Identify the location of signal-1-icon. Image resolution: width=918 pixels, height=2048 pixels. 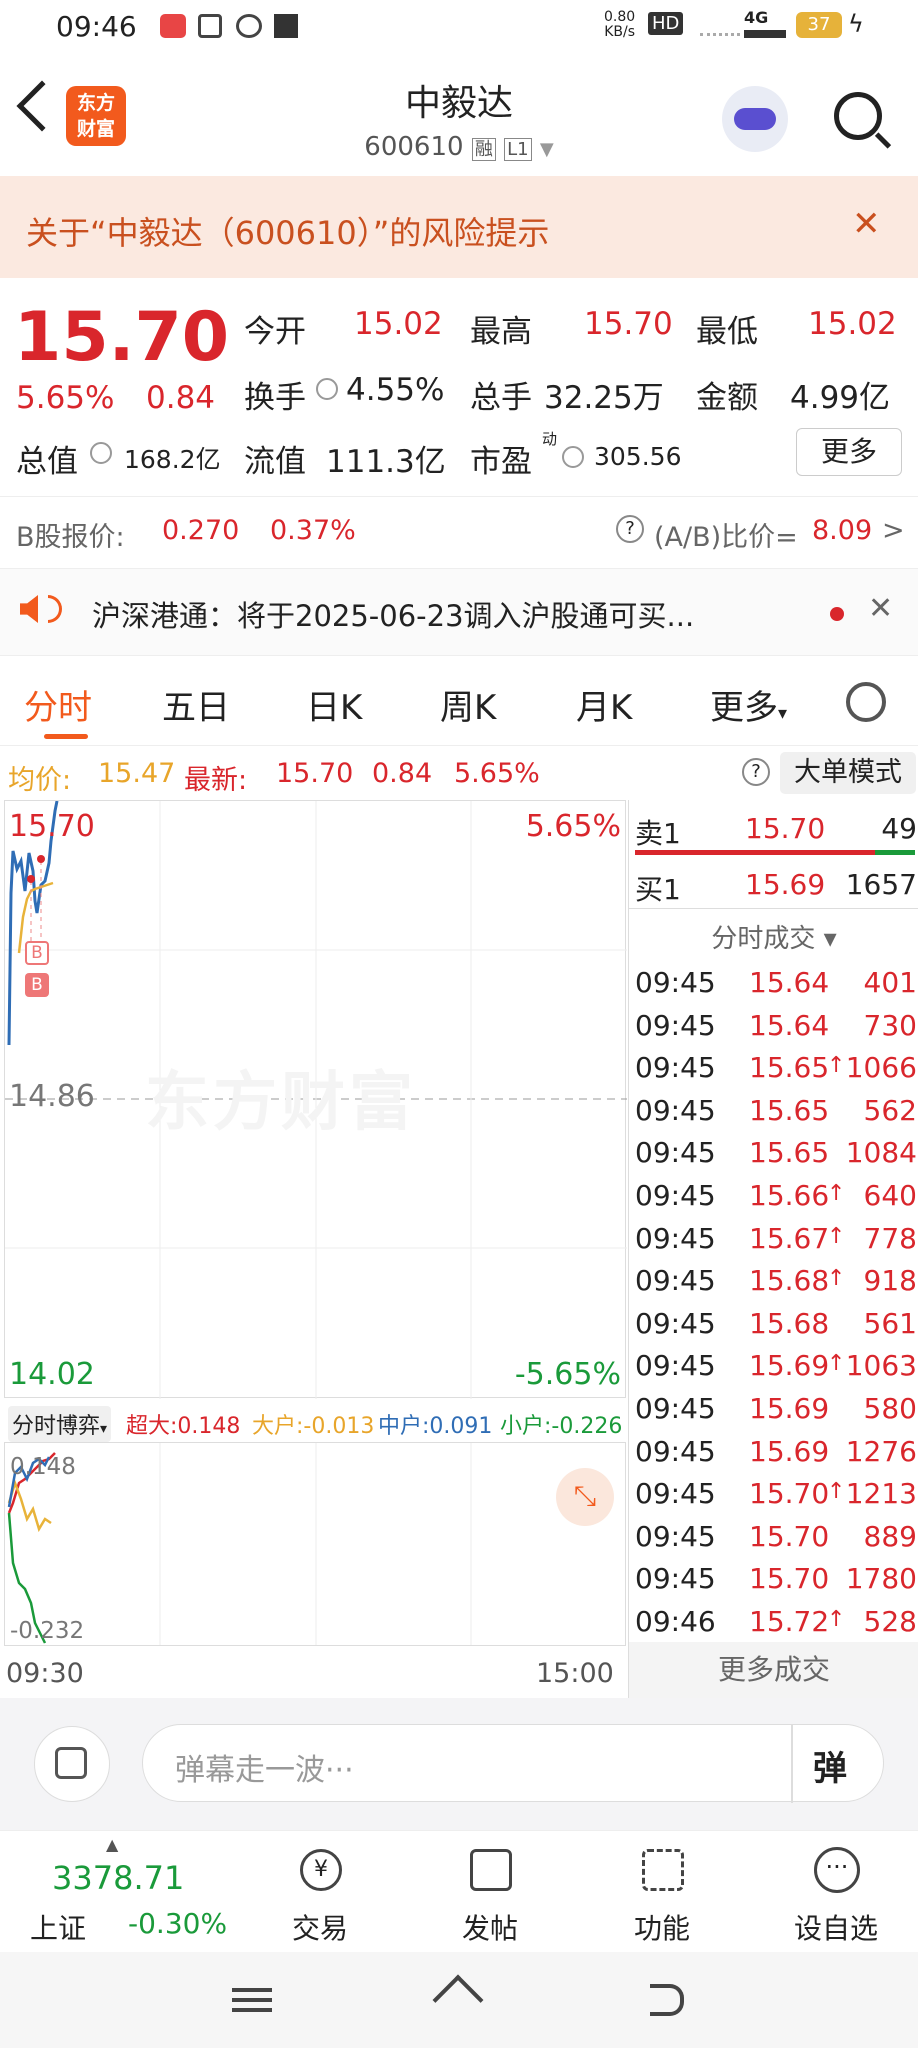
(720, 28).